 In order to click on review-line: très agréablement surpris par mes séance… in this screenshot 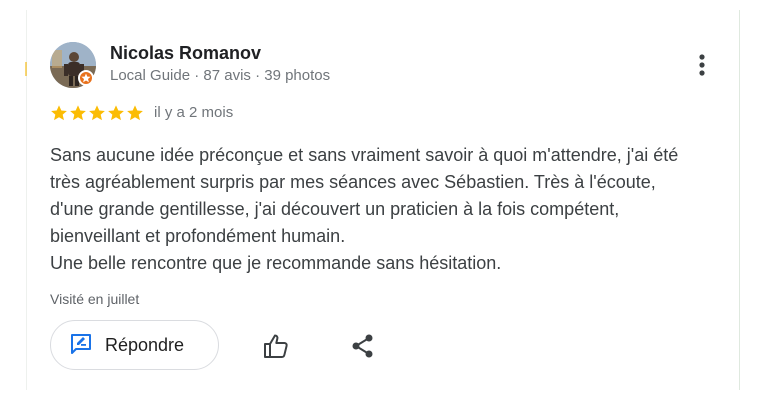, I will do `click(353, 182)`.